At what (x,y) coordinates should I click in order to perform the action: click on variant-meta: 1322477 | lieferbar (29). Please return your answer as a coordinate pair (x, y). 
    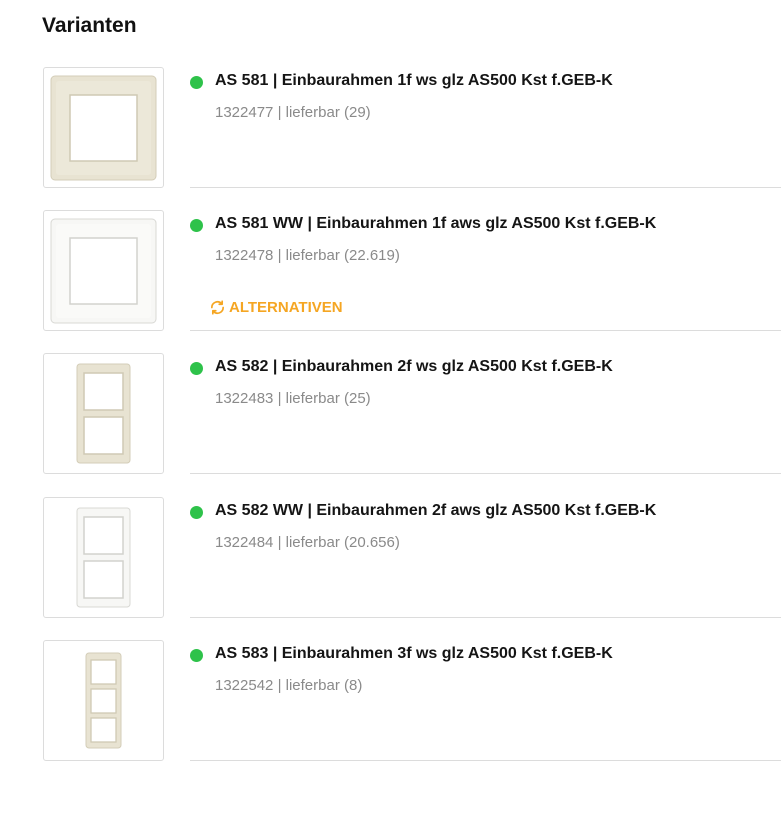
    Looking at the image, I should click on (293, 112).